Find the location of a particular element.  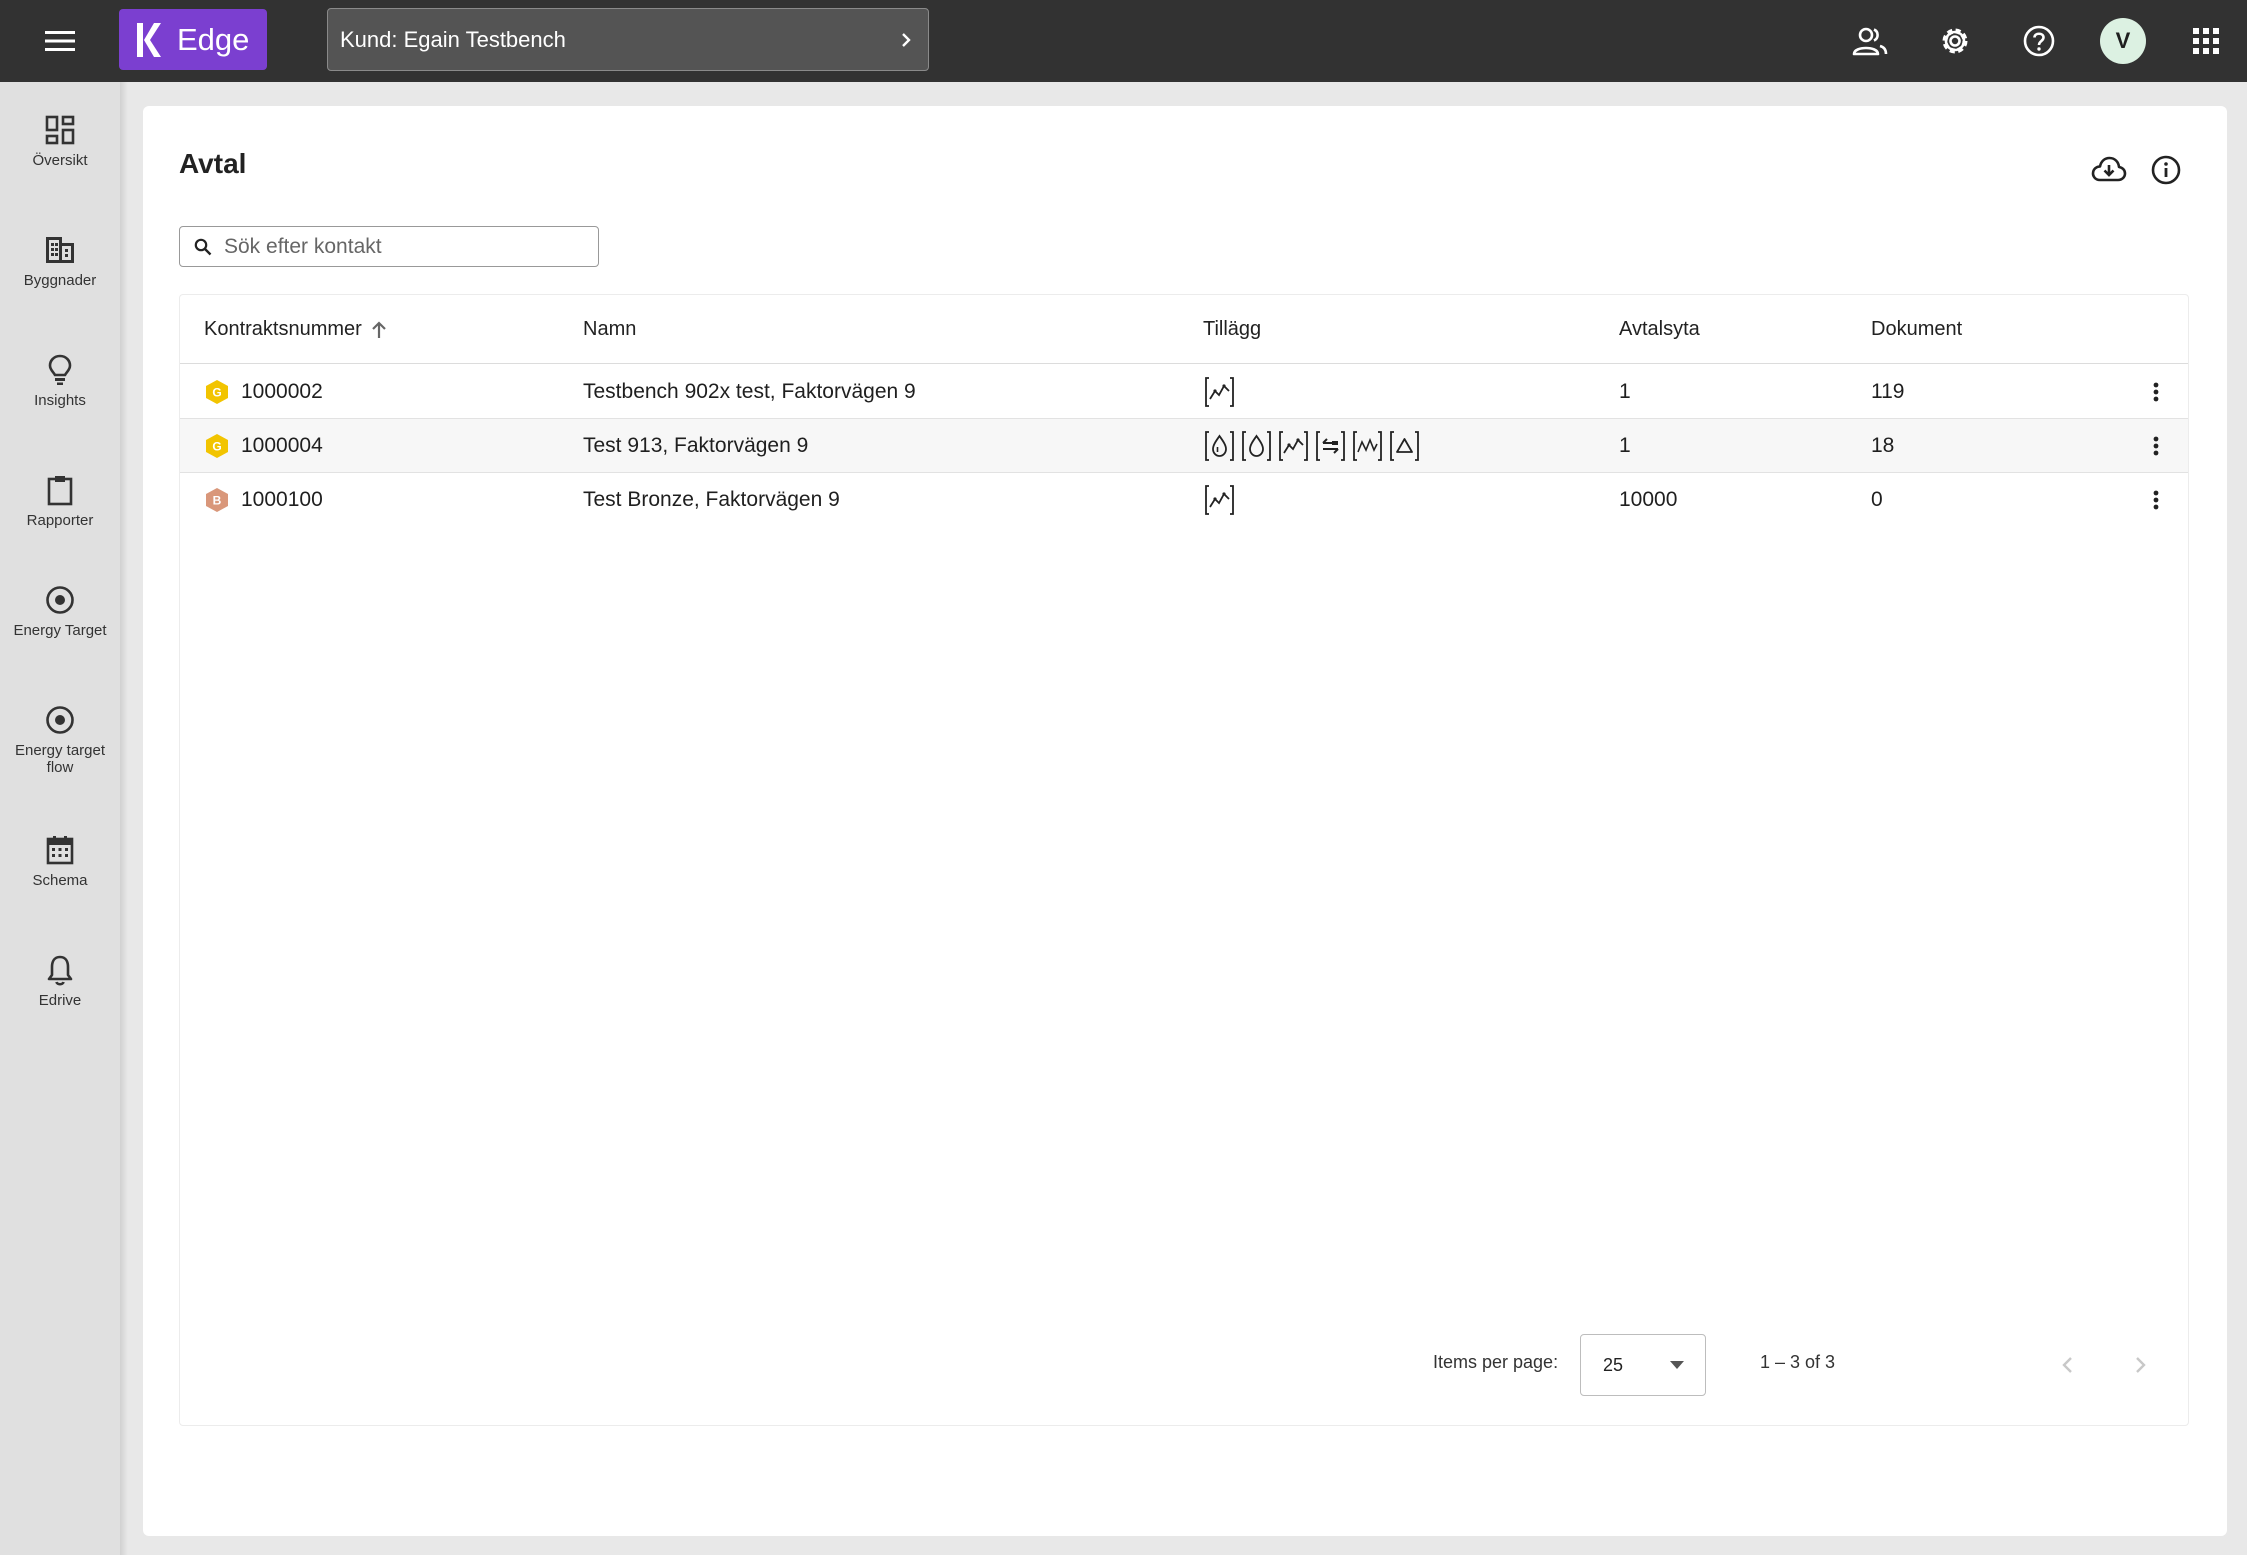

nav-label: Byggnader is located at coordinates (60, 280).